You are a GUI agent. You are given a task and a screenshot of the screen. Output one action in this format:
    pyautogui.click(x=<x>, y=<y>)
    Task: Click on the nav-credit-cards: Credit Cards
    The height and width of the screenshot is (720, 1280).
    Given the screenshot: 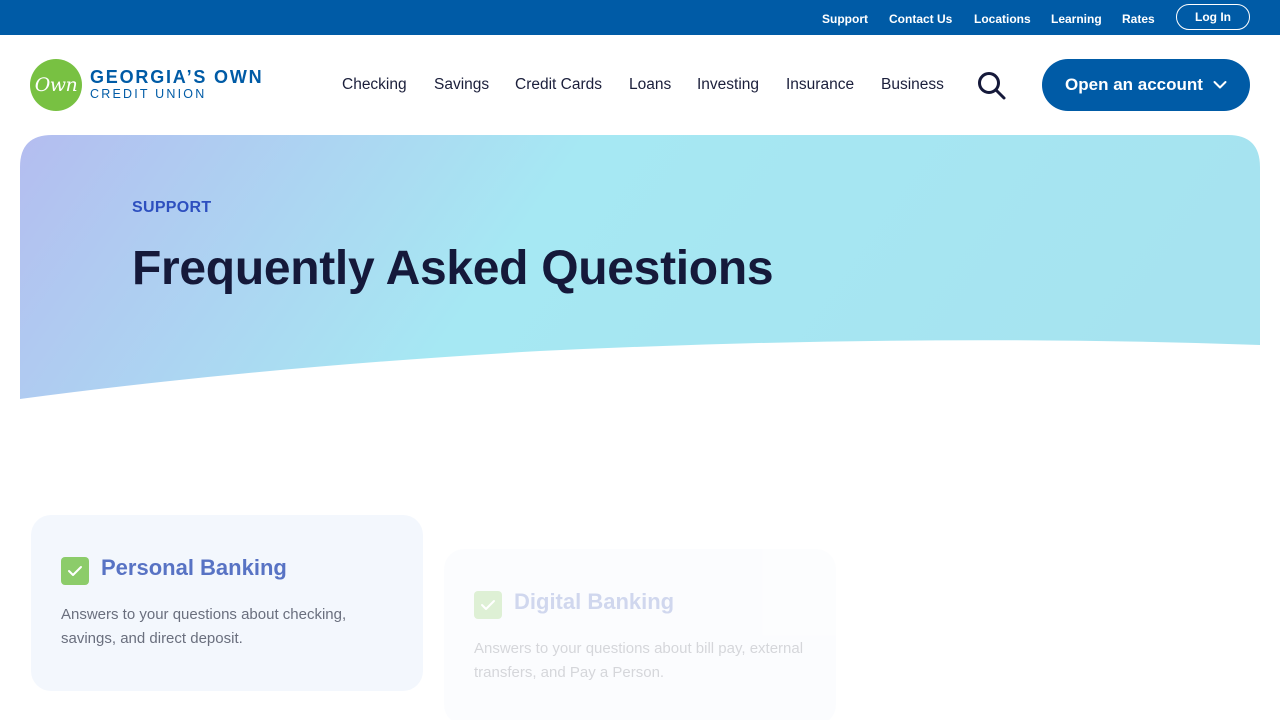 What is the action you would take?
    pyautogui.click(x=558, y=85)
    